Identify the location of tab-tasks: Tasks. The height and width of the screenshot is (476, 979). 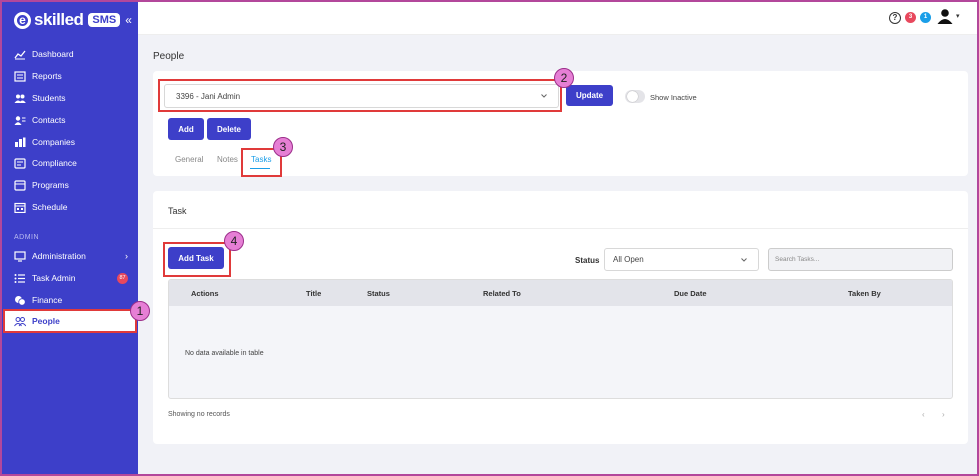
(261, 159).